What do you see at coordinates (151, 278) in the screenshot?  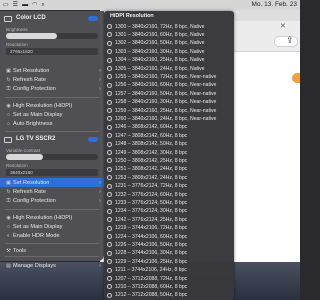 I see `resolution-option-label: 1207 – 3712x2088, 72Hz, 8 bpc` at bounding box center [151, 278].